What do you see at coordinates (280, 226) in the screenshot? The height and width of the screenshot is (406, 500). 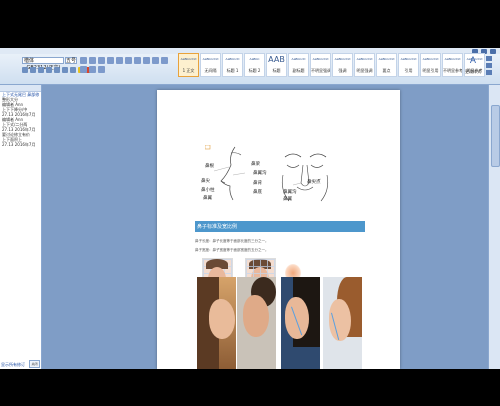 I see `section-heading-bar: 鼻子标准及宽比例` at bounding box center [280, 226].